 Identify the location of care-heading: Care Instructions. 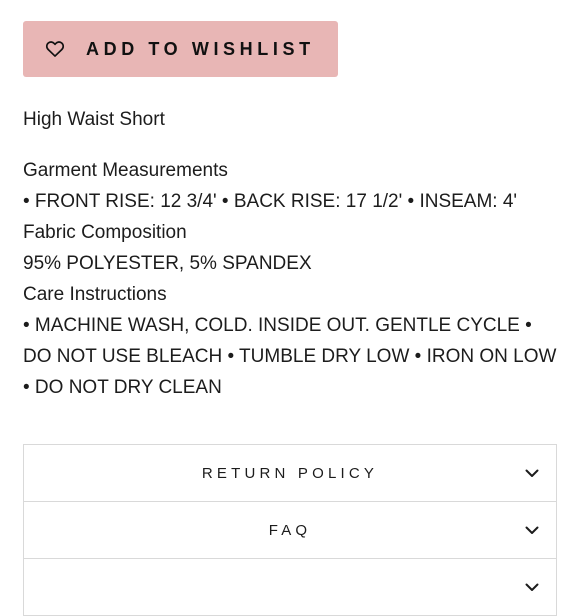
(95, 294).